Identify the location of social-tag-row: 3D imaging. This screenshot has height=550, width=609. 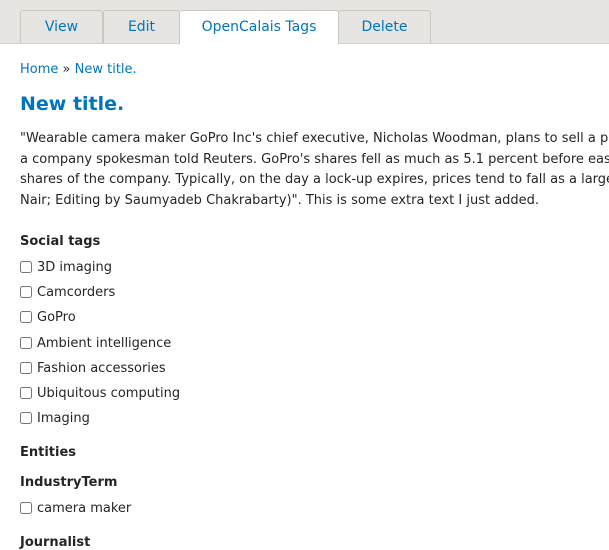
(66, 267).